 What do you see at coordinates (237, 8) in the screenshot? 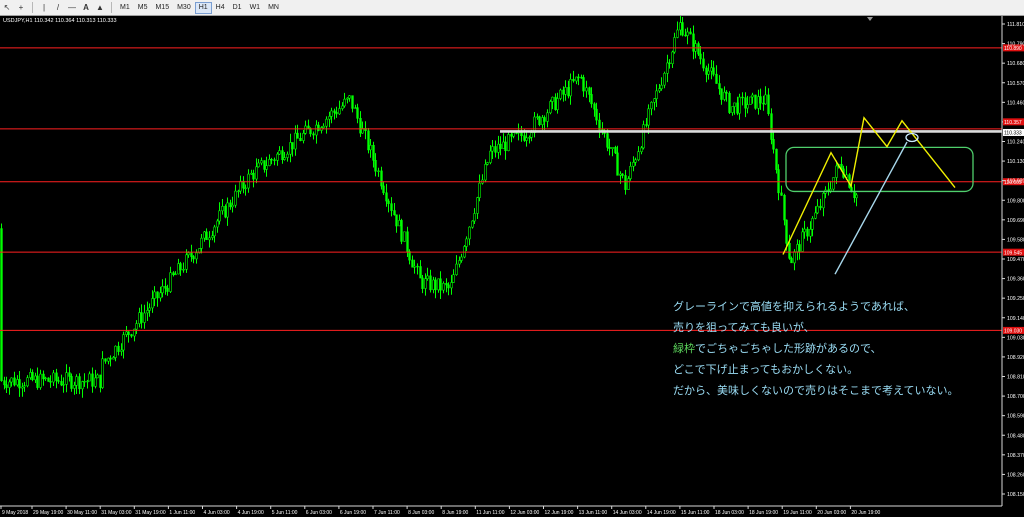
I see `timeframe-button: D1` at bounding box center [237, 8].